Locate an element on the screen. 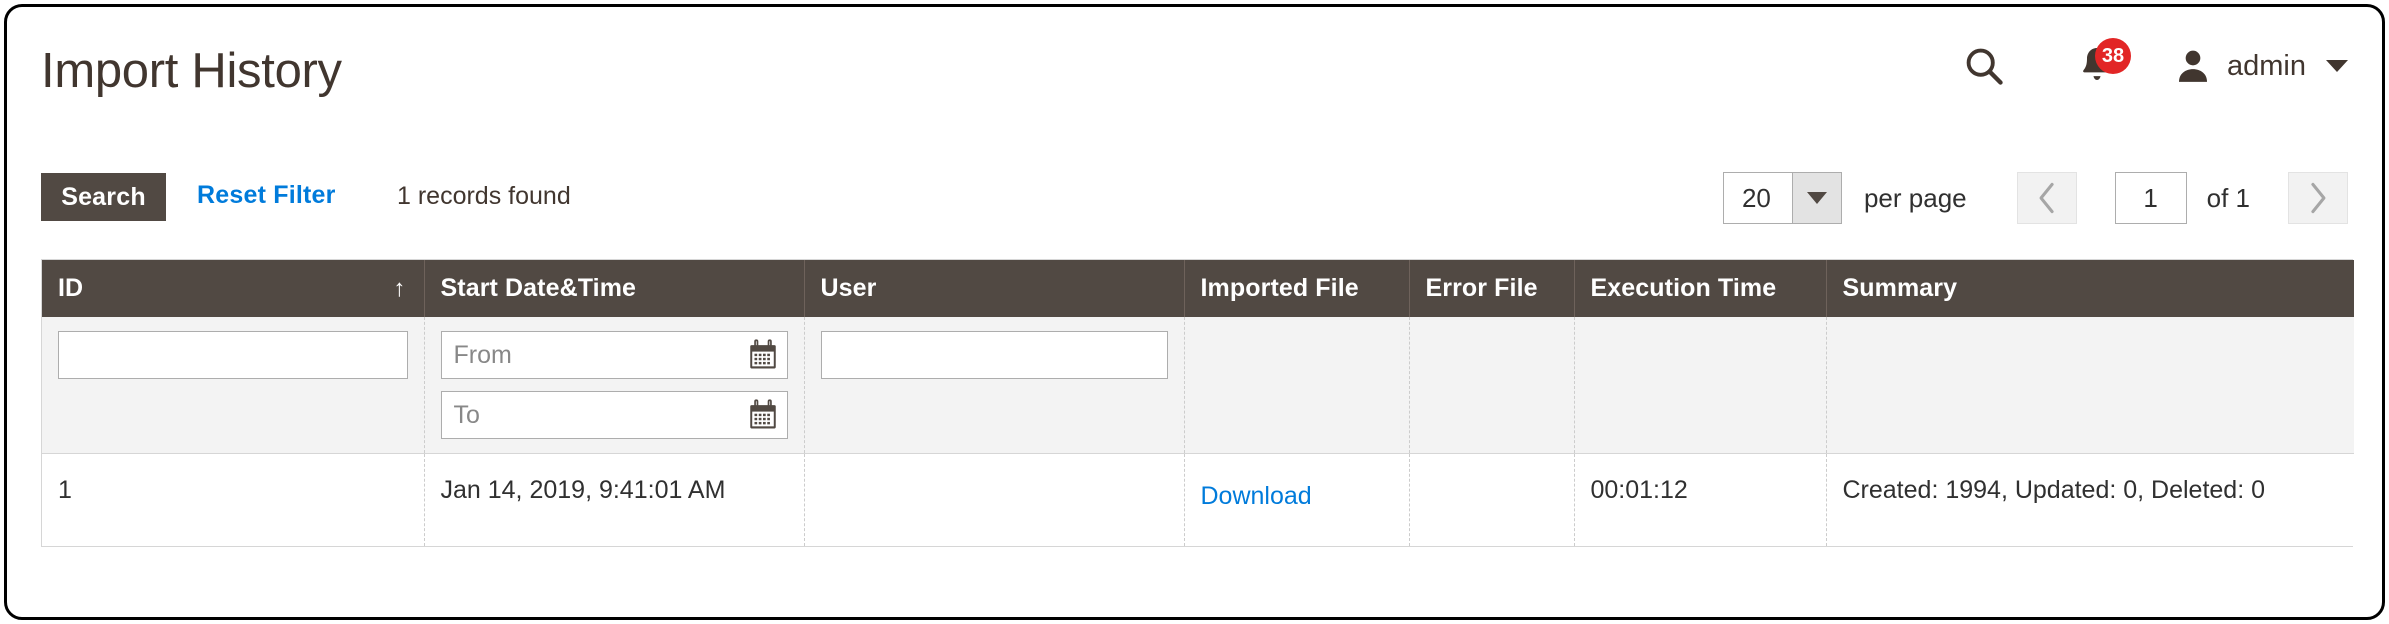 This screenshot has height=624, width=2389. previous-page-button is located at coordinates (2046, 198).